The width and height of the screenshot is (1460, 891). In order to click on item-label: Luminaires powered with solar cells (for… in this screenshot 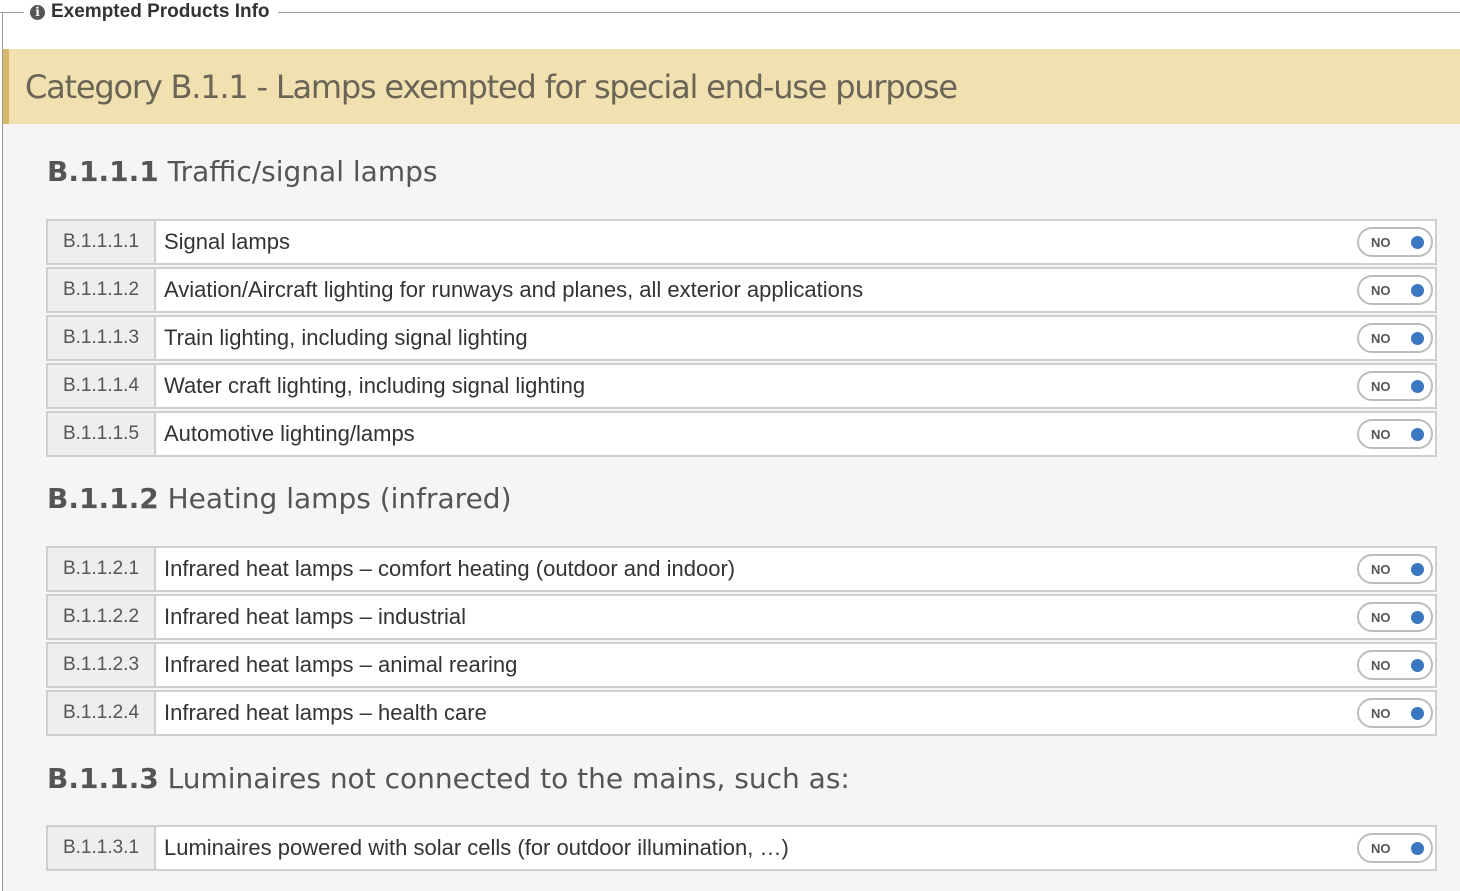, I will do `click(476, 847)`.